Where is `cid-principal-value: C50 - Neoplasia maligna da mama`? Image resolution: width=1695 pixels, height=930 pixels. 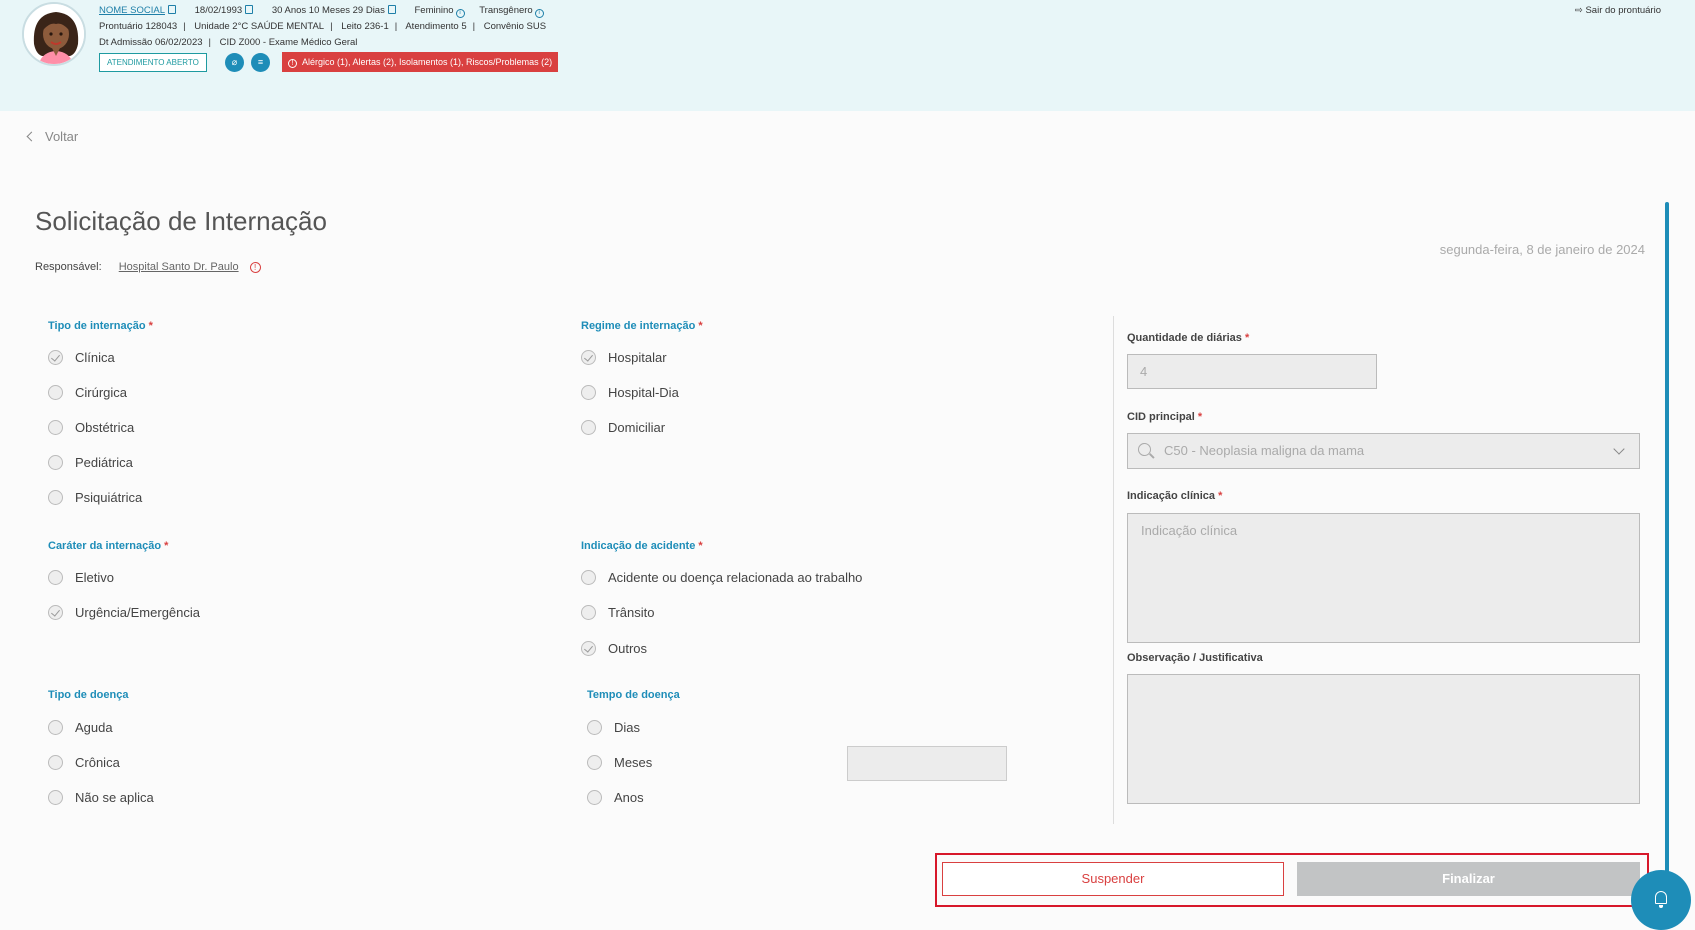
cid-principal-value: C50 - Neoplasia maligna da mama is located at coordinates (1264, 450).